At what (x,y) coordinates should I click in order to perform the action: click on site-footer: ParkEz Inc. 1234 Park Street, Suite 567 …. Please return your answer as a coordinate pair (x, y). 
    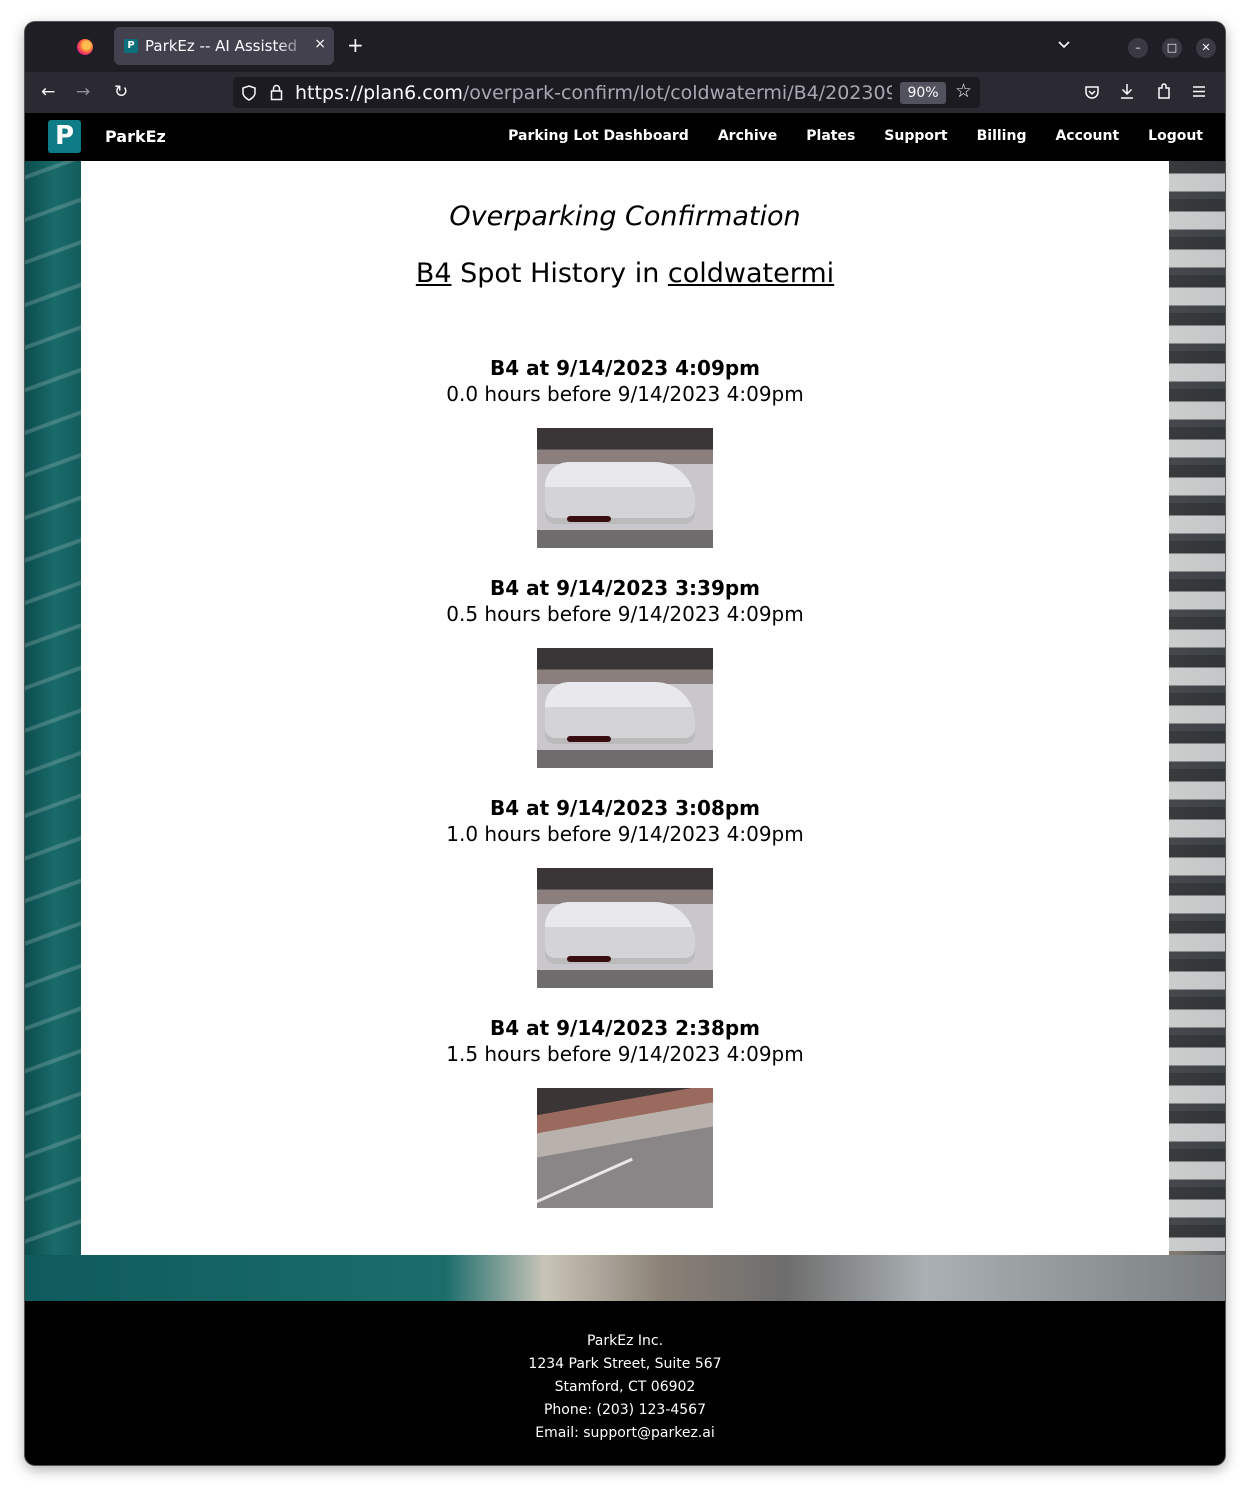
    Looking at the image, I should click on (625, 1383).